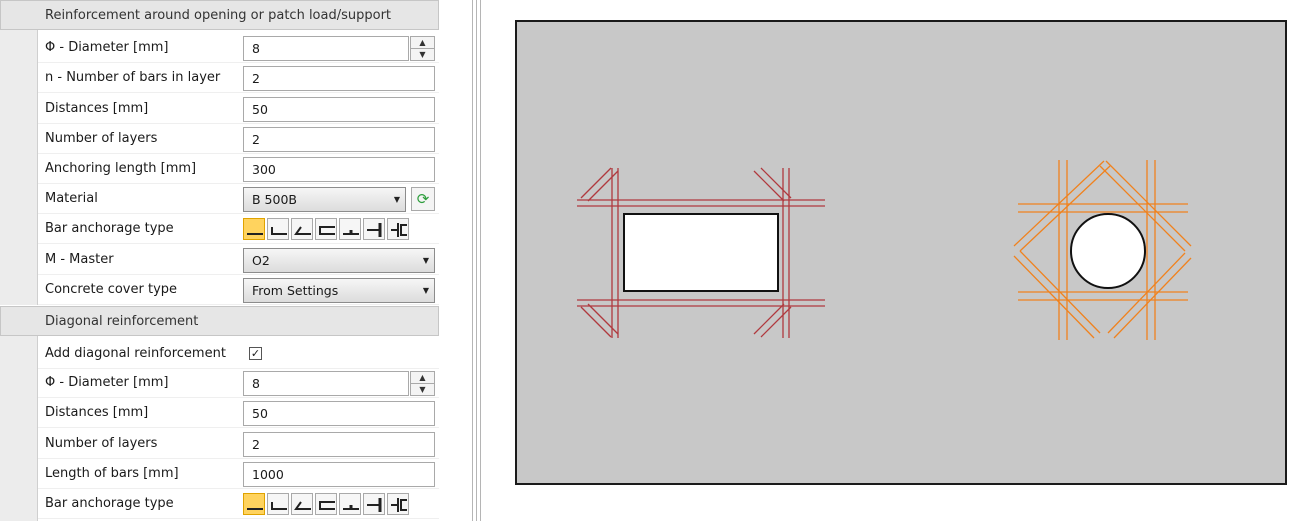 This screenshot has width=1302, height=521. What do you see at coordinates (701, 252) in the screenshot?
I see `rectangular-opening` at bounding box center [701, 252].